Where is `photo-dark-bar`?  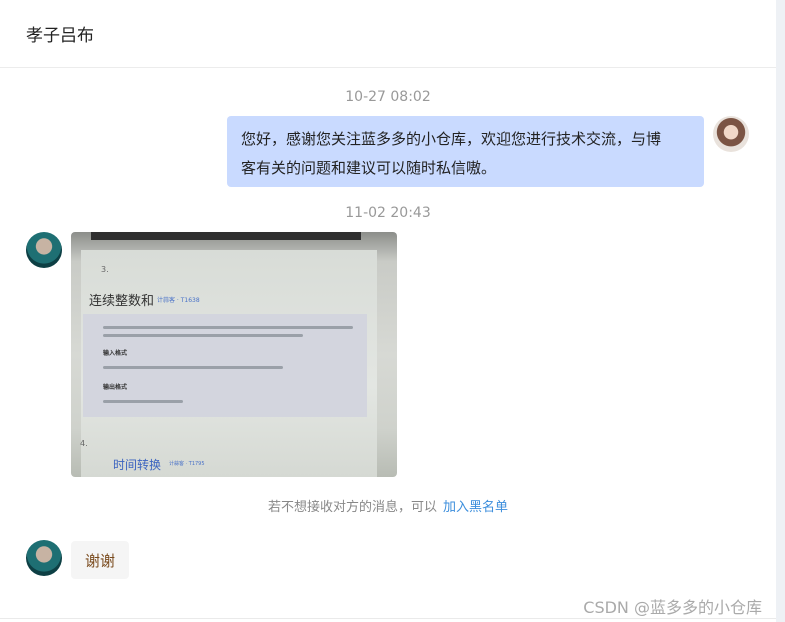 photo-dark-bar is located at coordinates (226, 236).